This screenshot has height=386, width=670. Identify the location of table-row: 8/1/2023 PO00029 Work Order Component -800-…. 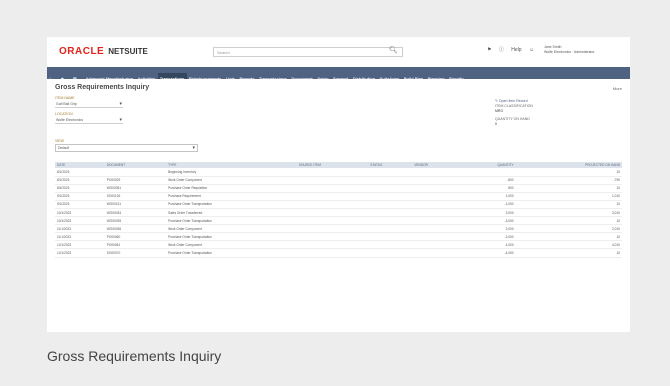
(338, 180).